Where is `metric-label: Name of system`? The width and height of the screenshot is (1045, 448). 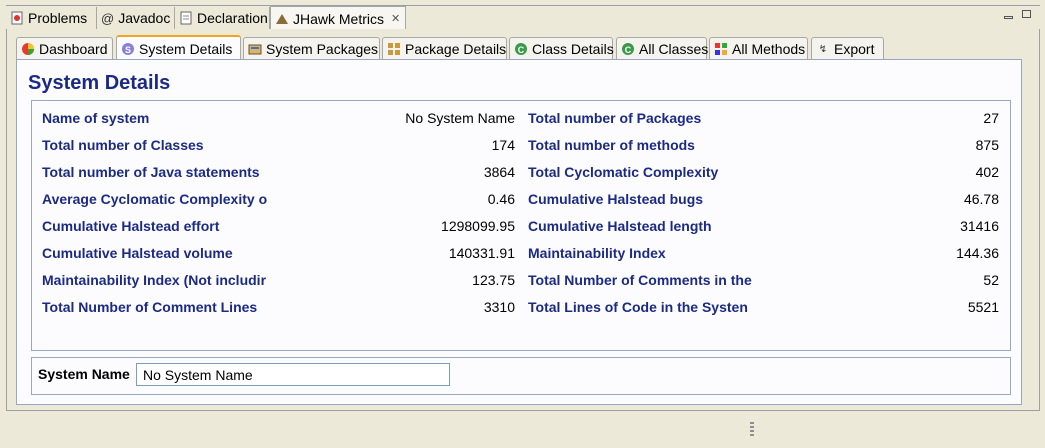
metric-label: Name of system is located at coordinates (96, 118).